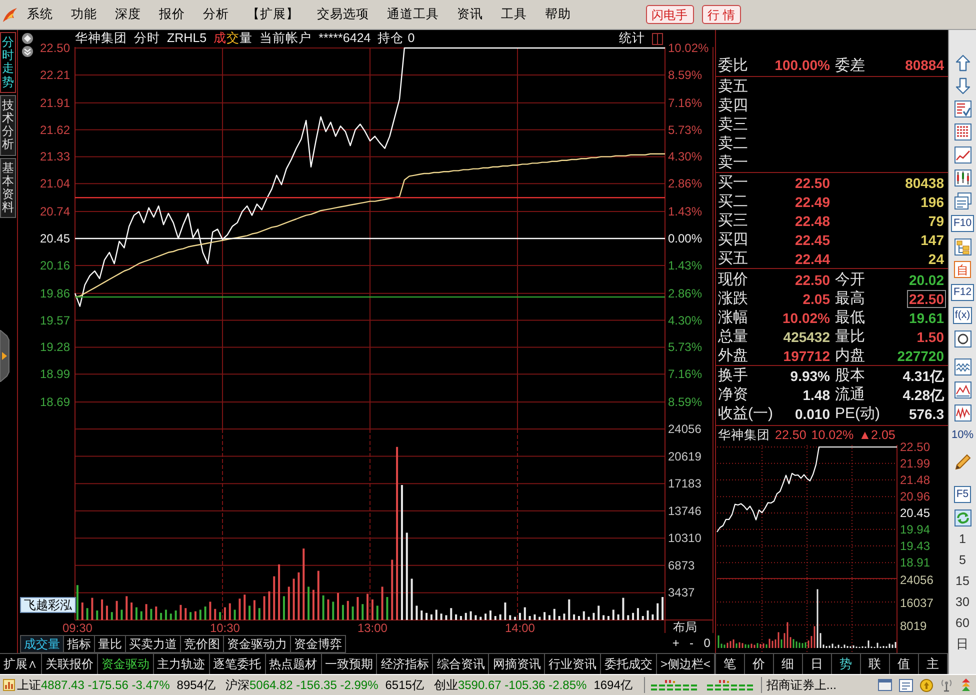 Image resolution: width=976 pixels, height=695 pixels. I want to click on field-label: 涨幅, so click(733, 317).